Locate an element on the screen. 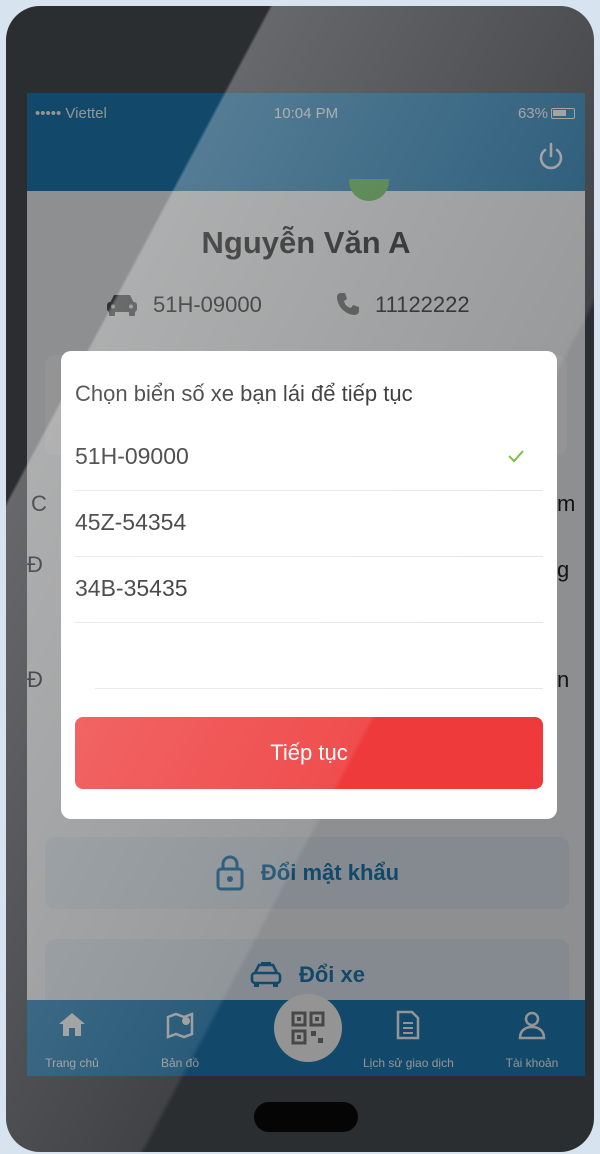  plate-option: 51H-09000 is located at coordinates (309, 458).